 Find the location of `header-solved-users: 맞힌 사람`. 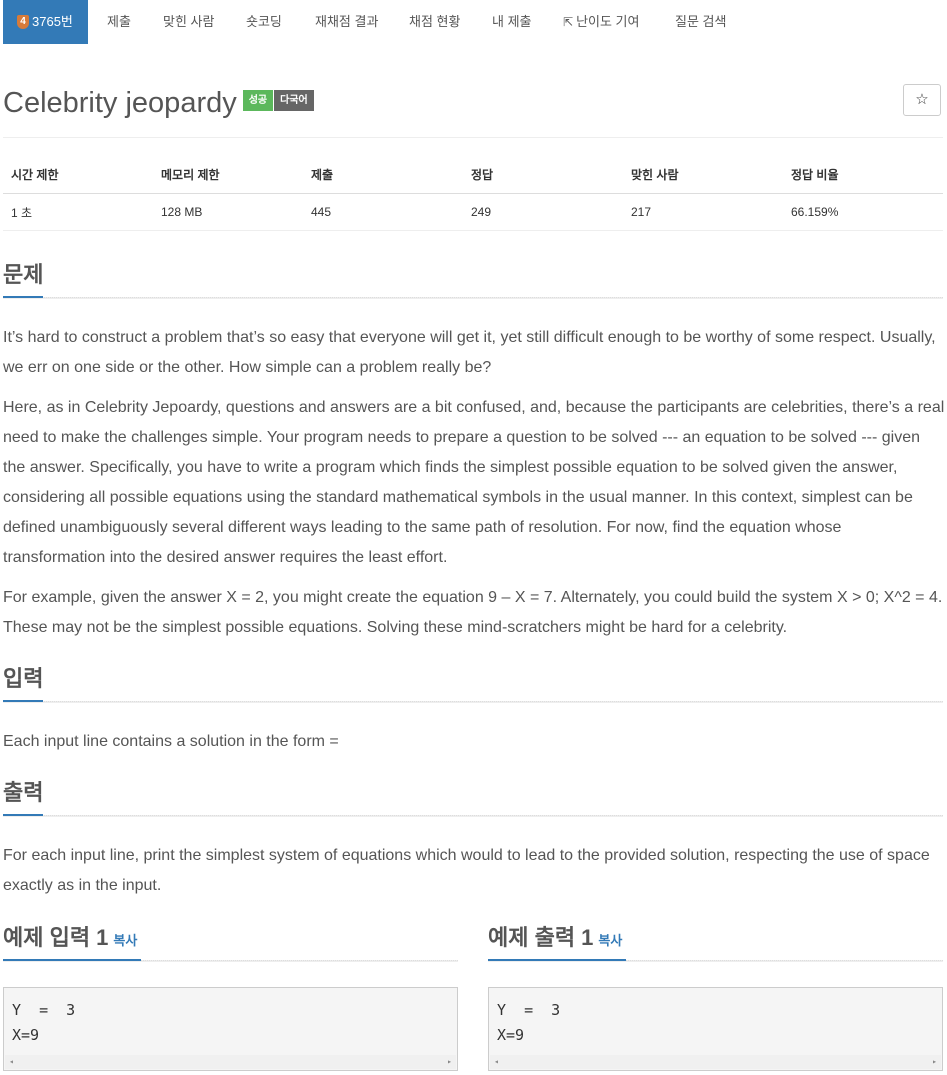

header-solved-users: 맞힌 사람 is located at coordinates (703, 175).